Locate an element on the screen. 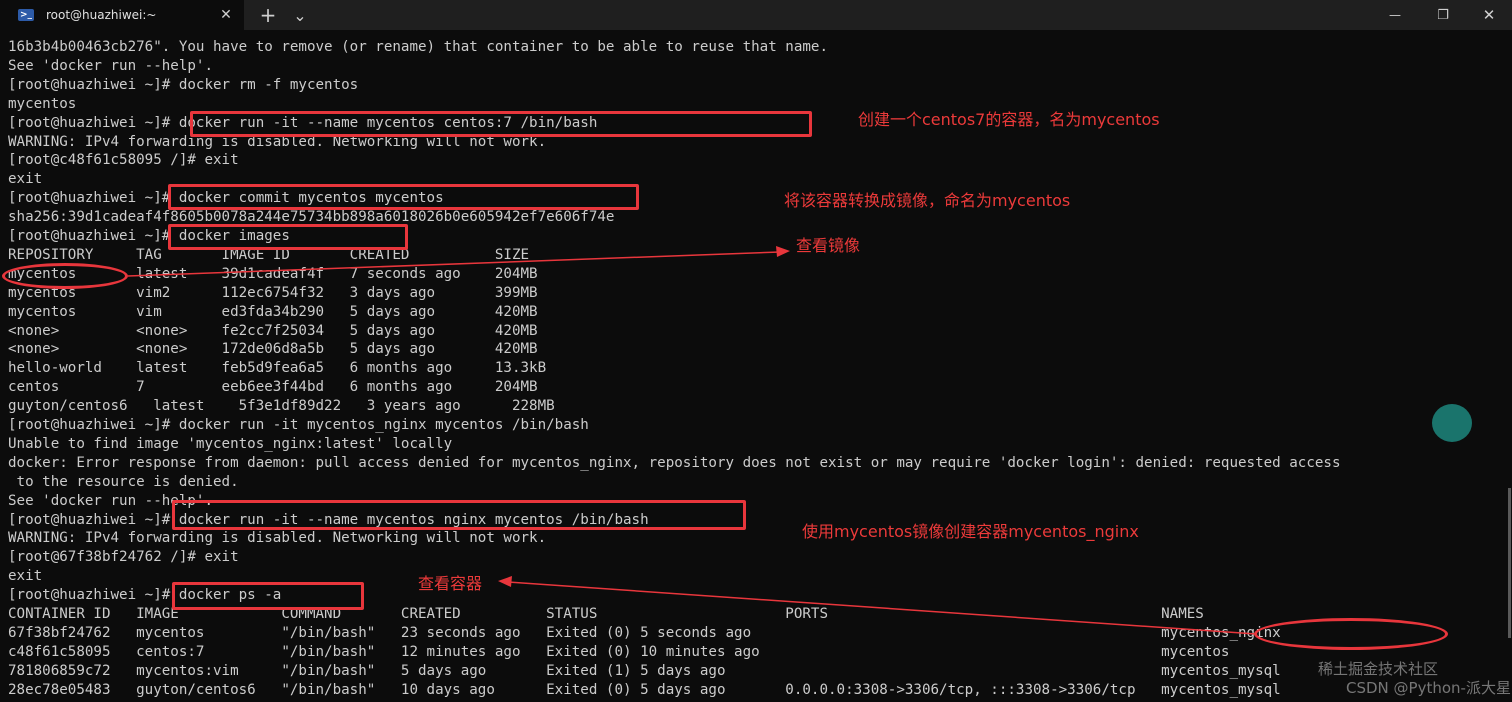  arrow-line-images is located at coordinates (454, 264).